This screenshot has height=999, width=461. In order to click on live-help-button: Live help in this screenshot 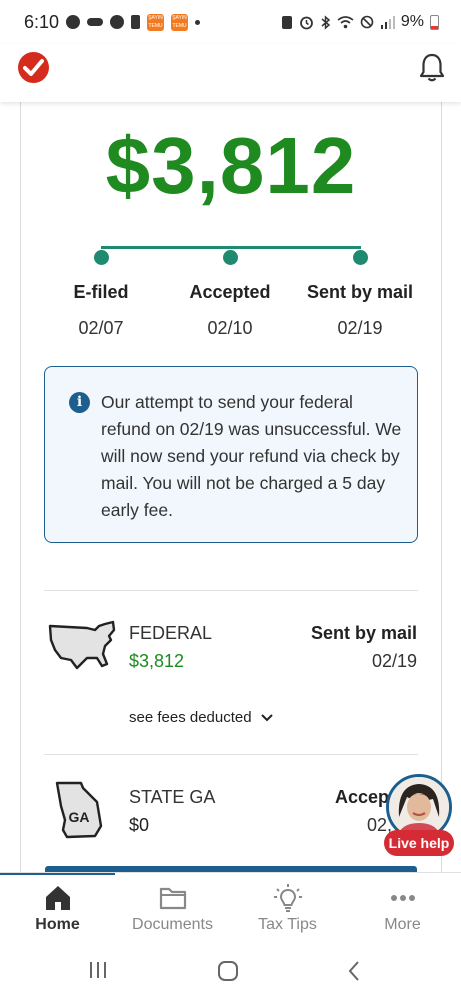, I will do `click(419, 817)`.